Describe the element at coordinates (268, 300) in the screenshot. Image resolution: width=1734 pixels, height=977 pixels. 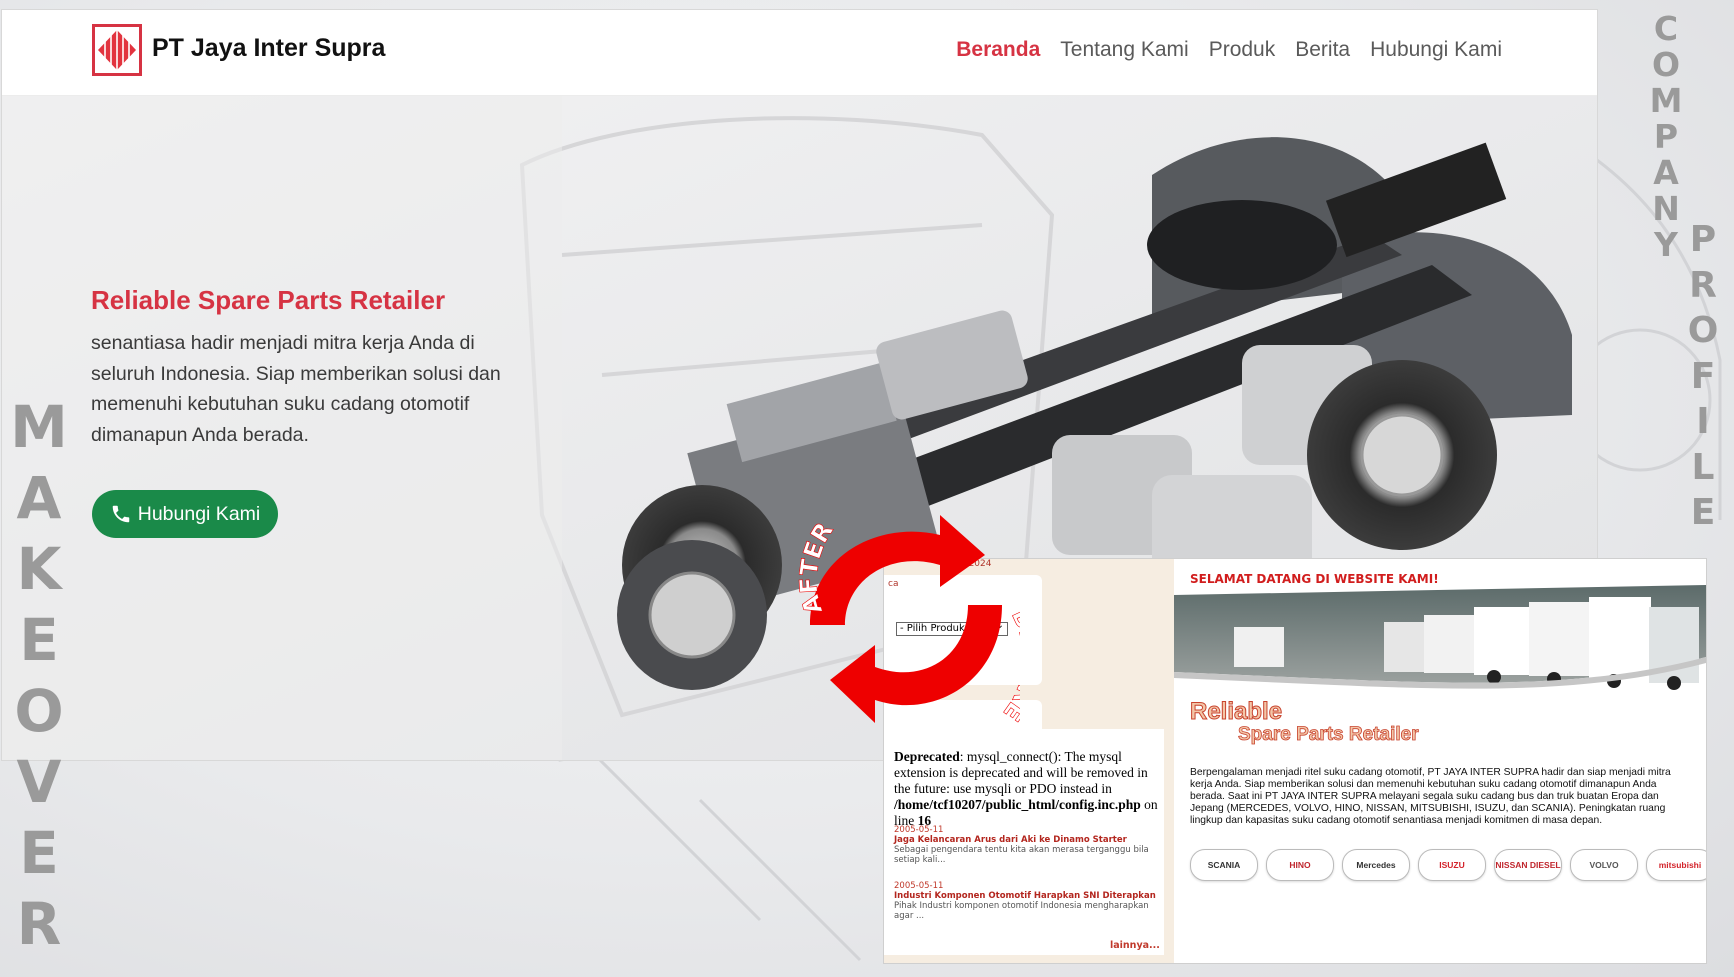
I see `hero-title: Reliable Spare Parts Retailer` at that location.